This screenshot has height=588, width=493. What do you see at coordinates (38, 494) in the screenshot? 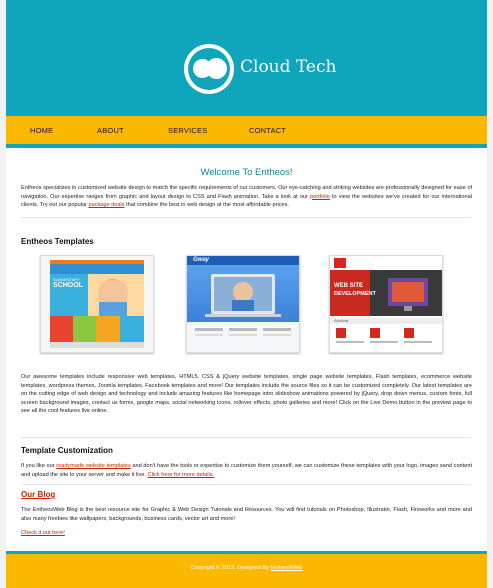
I see `blog-title: Our Blog` at bounding box center [38, 494].